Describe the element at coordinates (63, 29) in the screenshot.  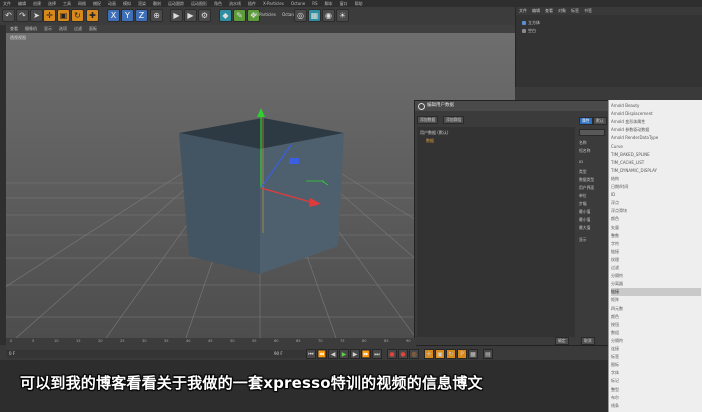
I see `viewport-menu-item-3: 选项` at that location.